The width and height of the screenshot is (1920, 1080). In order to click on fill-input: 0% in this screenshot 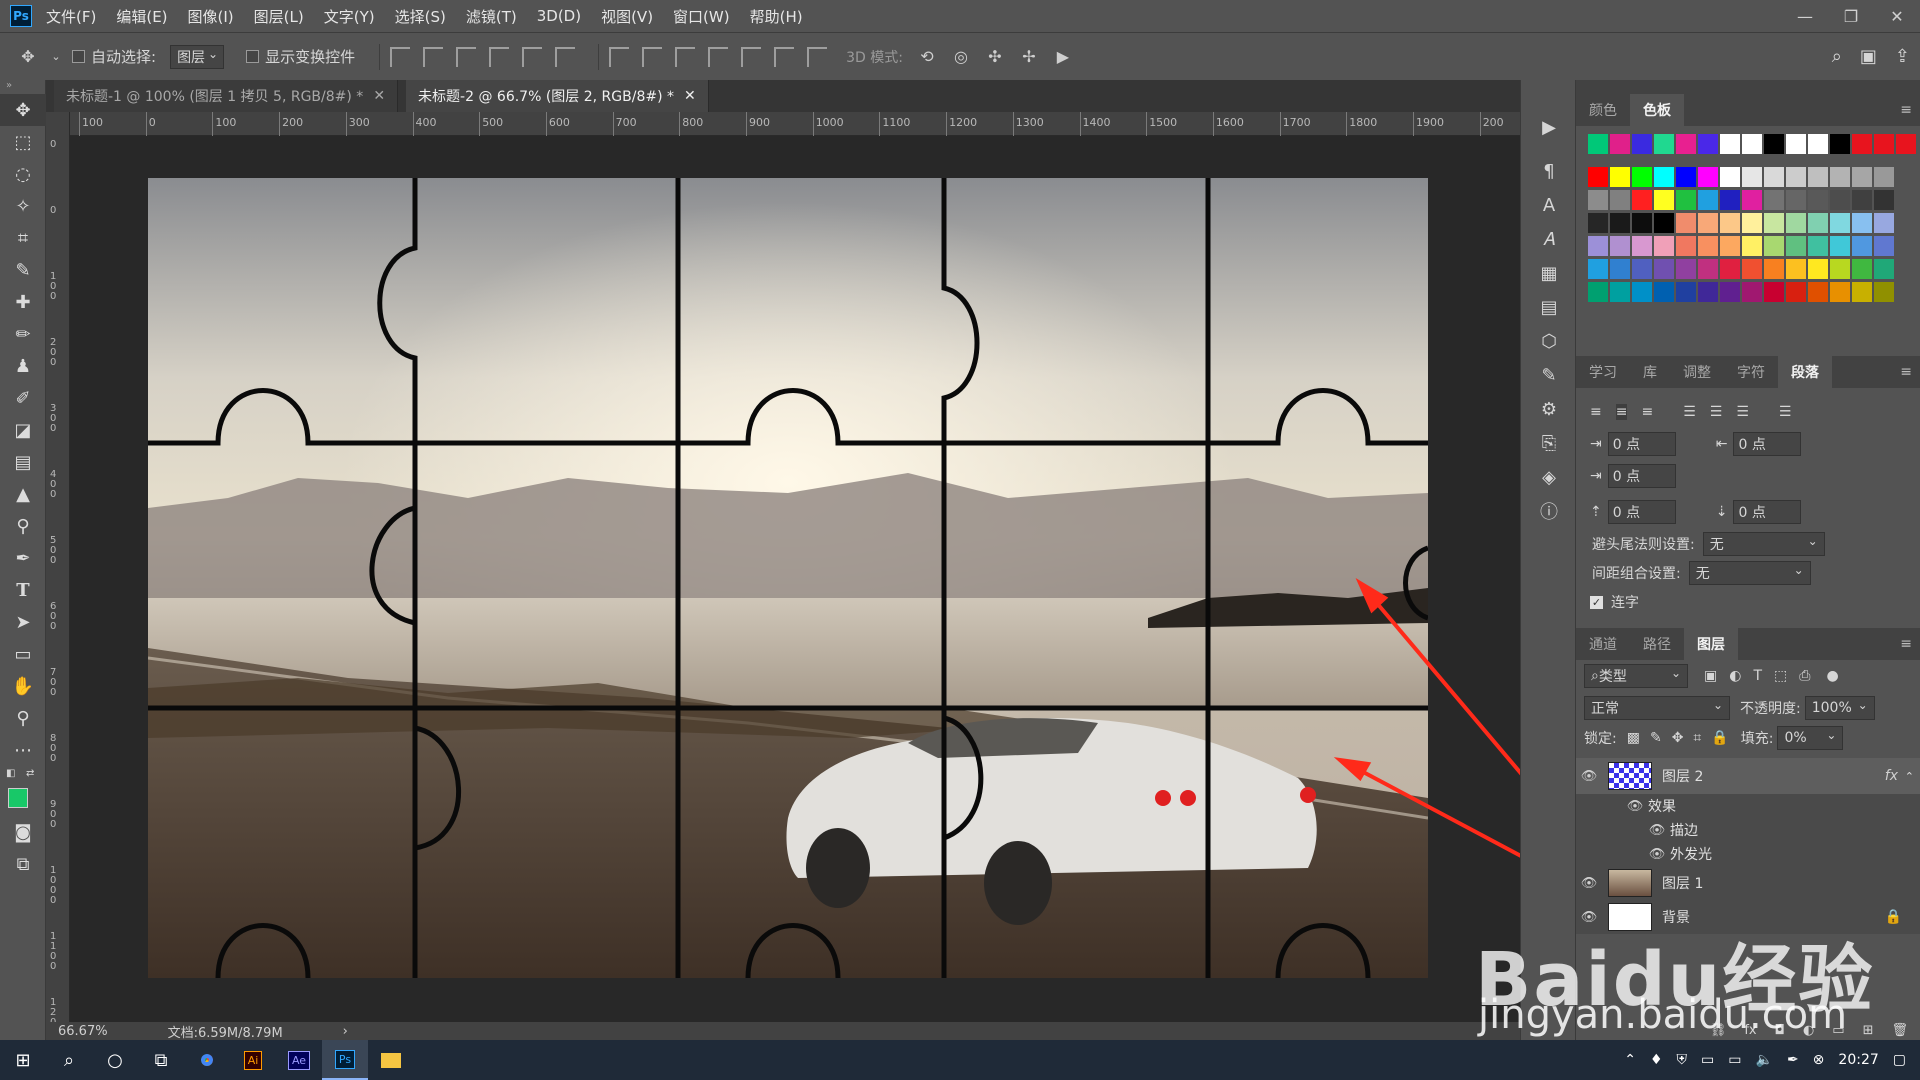, I will do `click(1810, 738)`.